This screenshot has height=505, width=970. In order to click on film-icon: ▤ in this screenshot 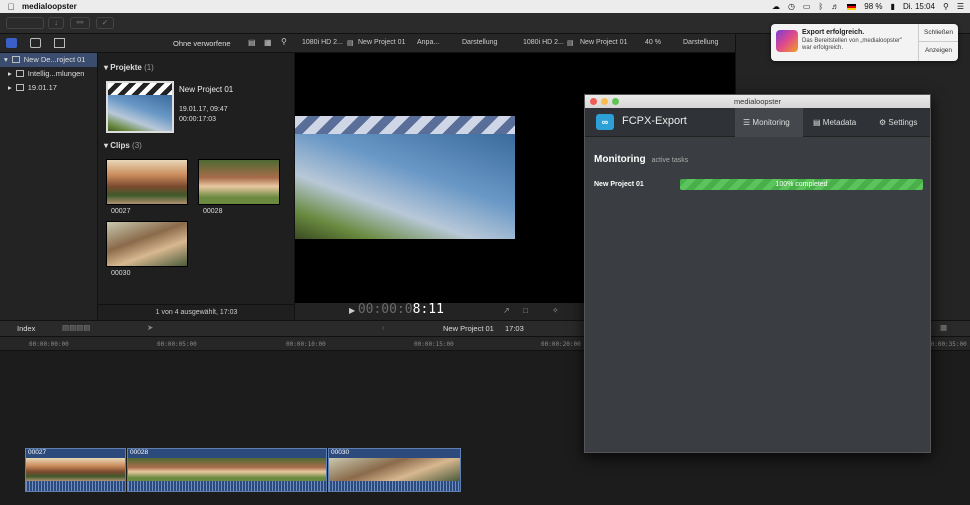, I will do `click(350, 43)`.